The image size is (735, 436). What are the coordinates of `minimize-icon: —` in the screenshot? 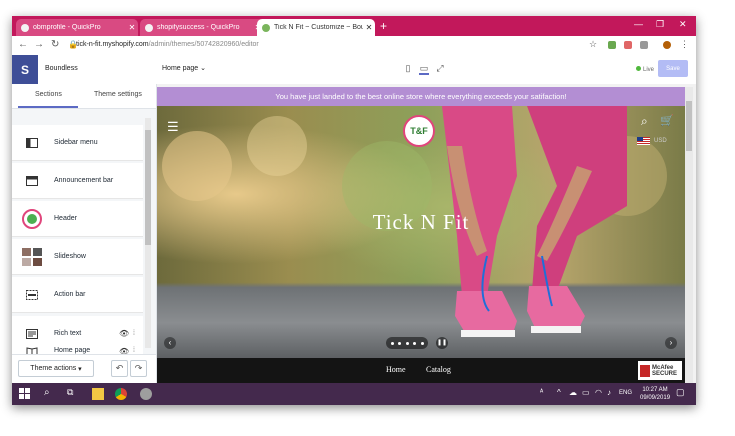 It's located at (638, 24).